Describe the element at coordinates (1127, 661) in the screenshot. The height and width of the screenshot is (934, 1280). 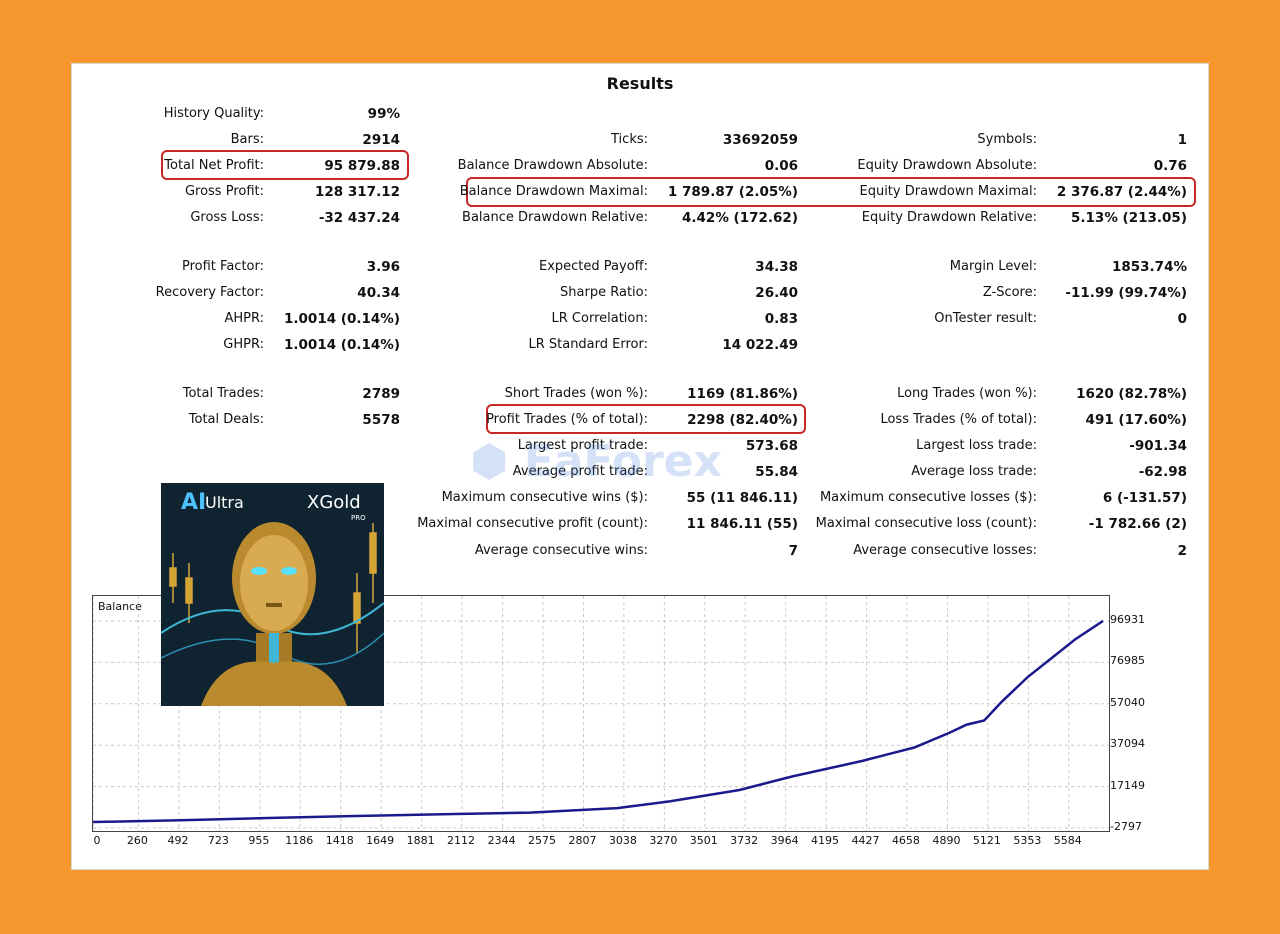
I see `y-tick-label: 76985` at that location.